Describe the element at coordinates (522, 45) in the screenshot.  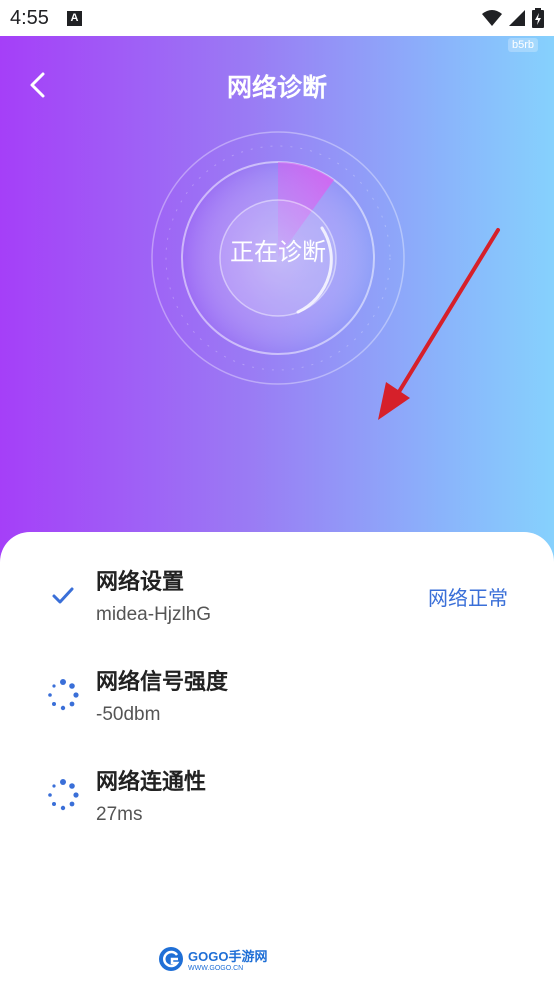
I see `debug-badge: b5rb` at that location.